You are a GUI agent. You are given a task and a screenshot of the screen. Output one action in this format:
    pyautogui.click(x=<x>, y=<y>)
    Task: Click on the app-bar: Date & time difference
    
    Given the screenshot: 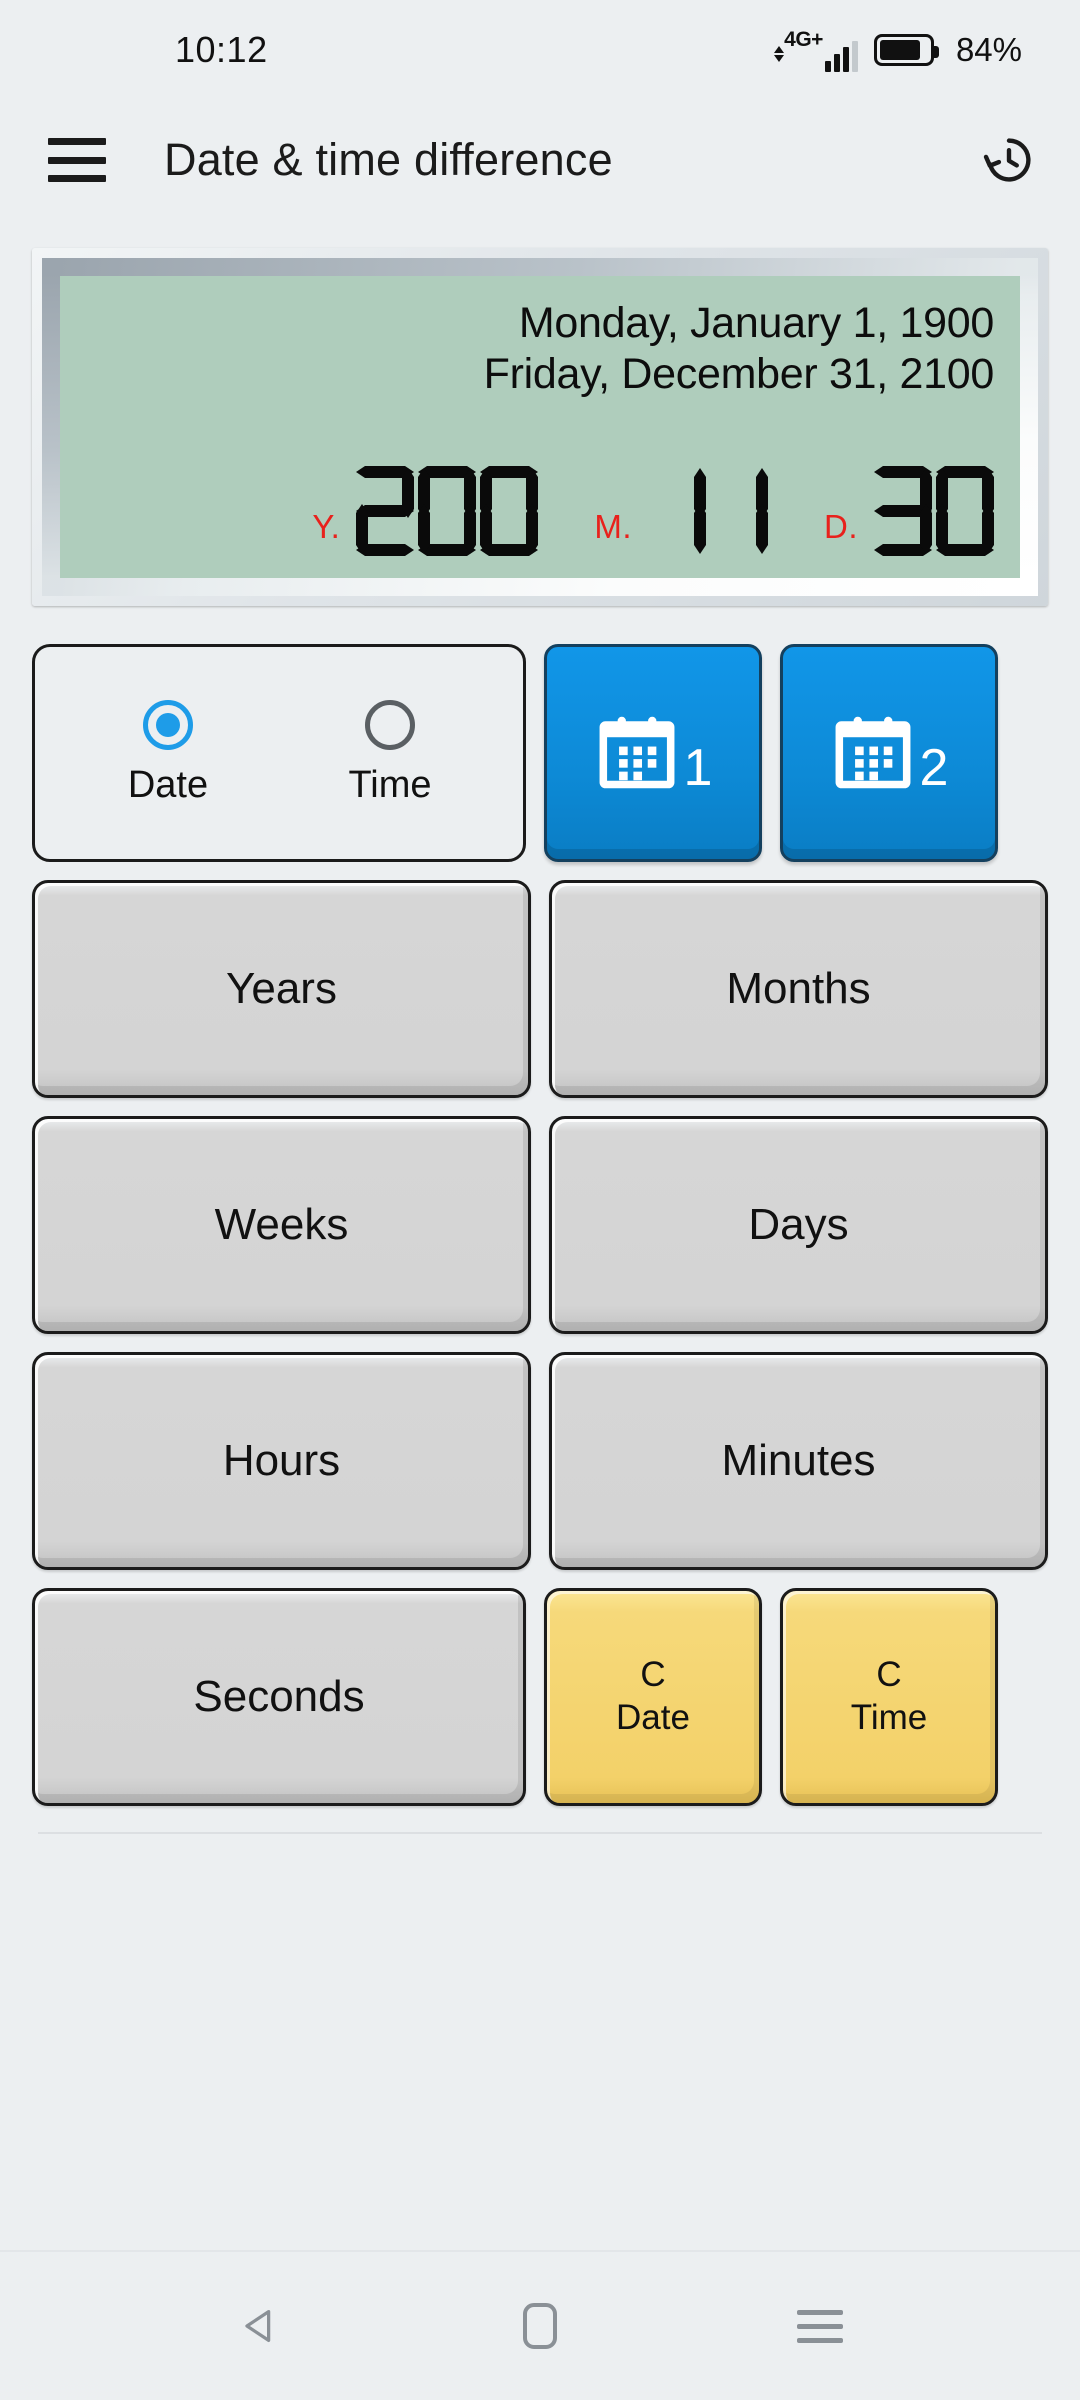 What is the action you would take?
    pyautogui.click(x=540, y=160)
    